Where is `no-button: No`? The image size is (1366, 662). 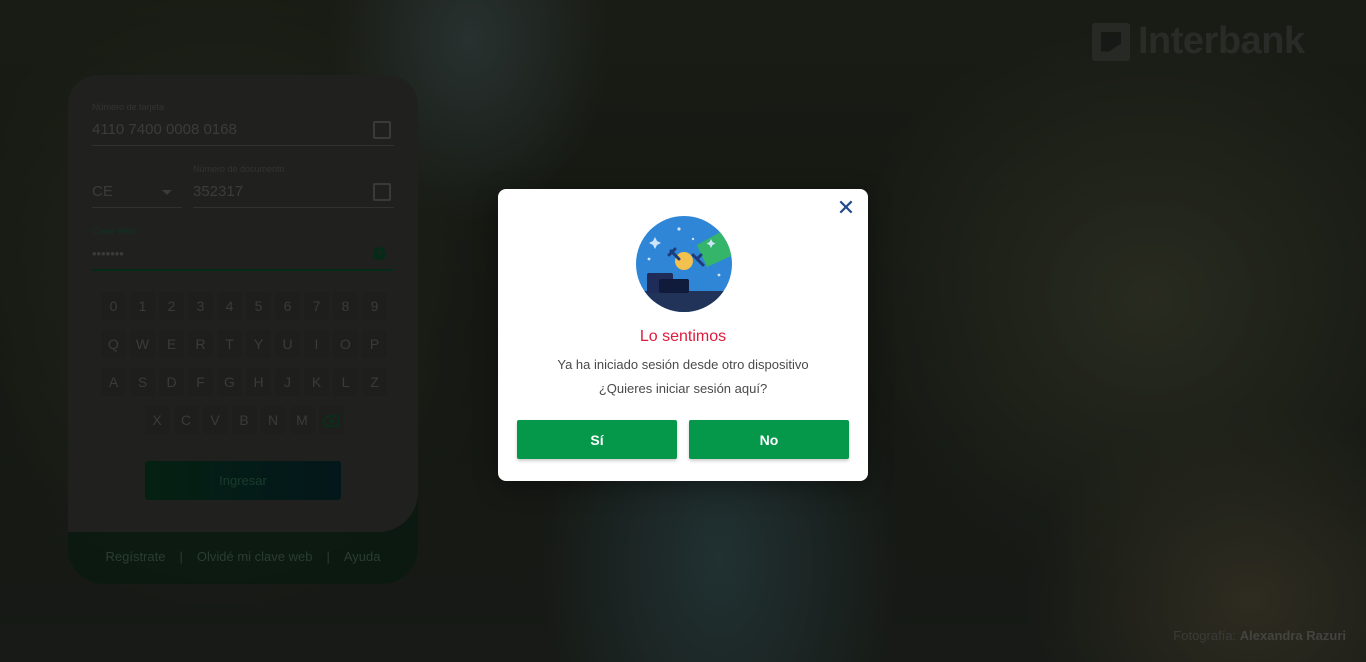
no-button: No is located at coordinates (769, 439).